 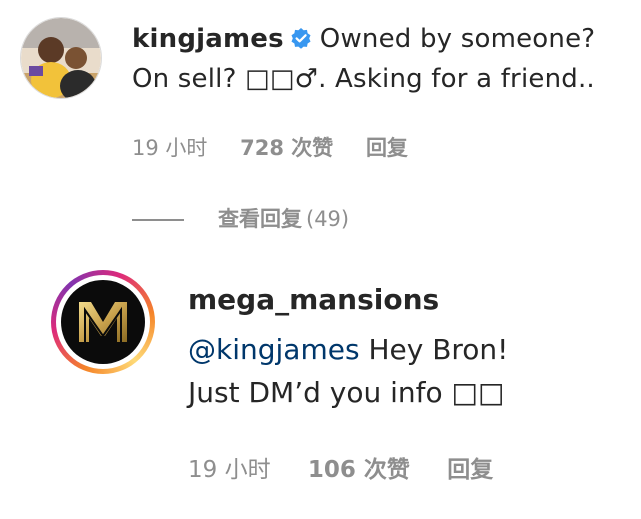 I want to click on replies-count: (49), so click(x=328, y=219).